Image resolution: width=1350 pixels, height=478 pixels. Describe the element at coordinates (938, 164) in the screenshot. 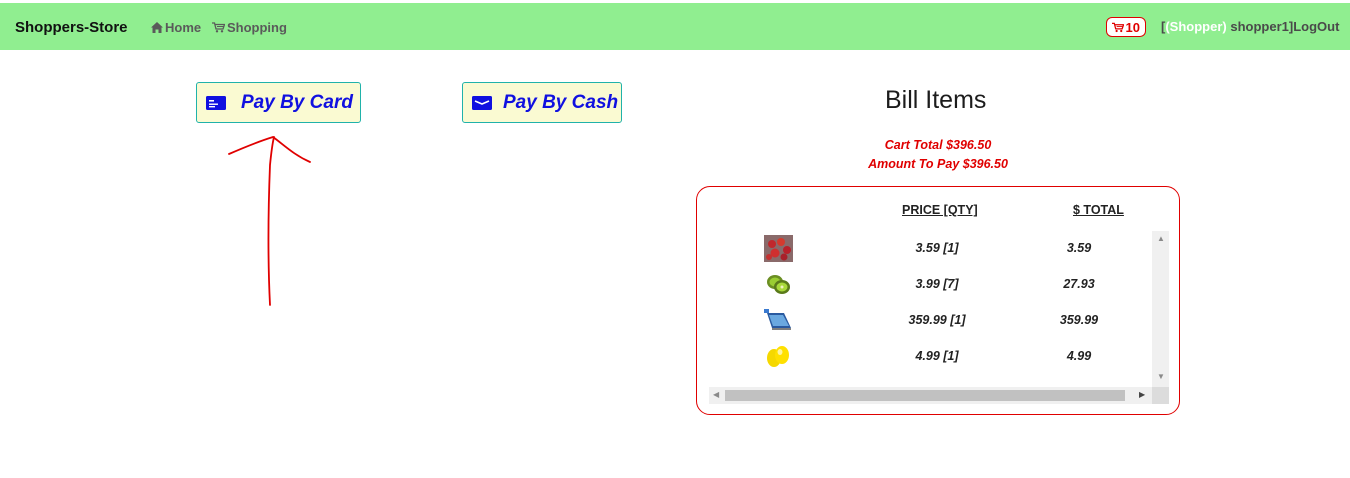

I see `amount-to-pay: Amount To Pay $396.50` at that location.